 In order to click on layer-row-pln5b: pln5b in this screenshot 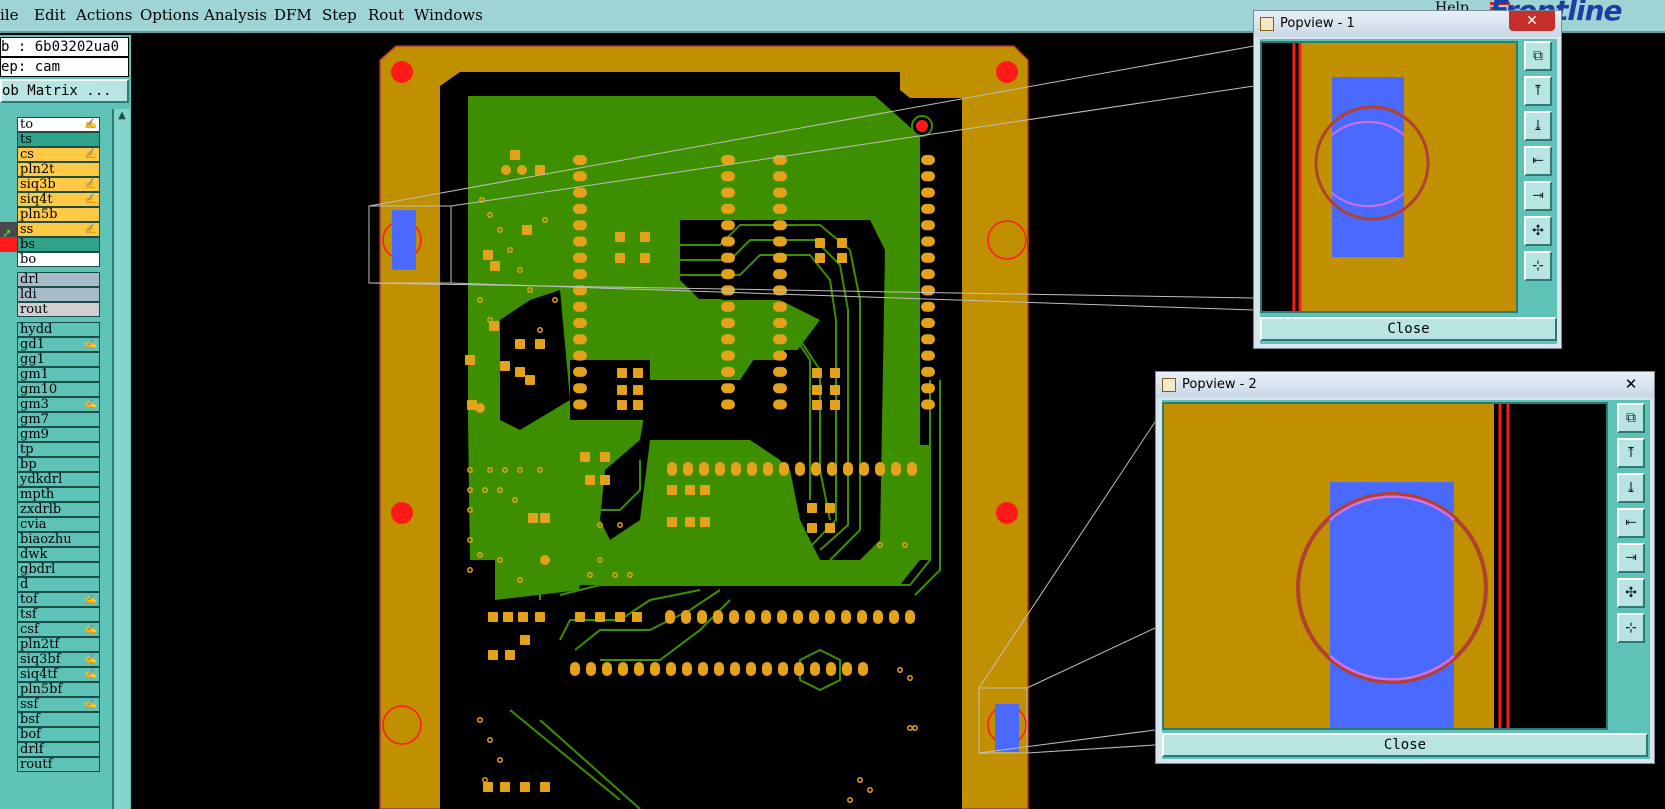, I will do `click(58, 214)`.